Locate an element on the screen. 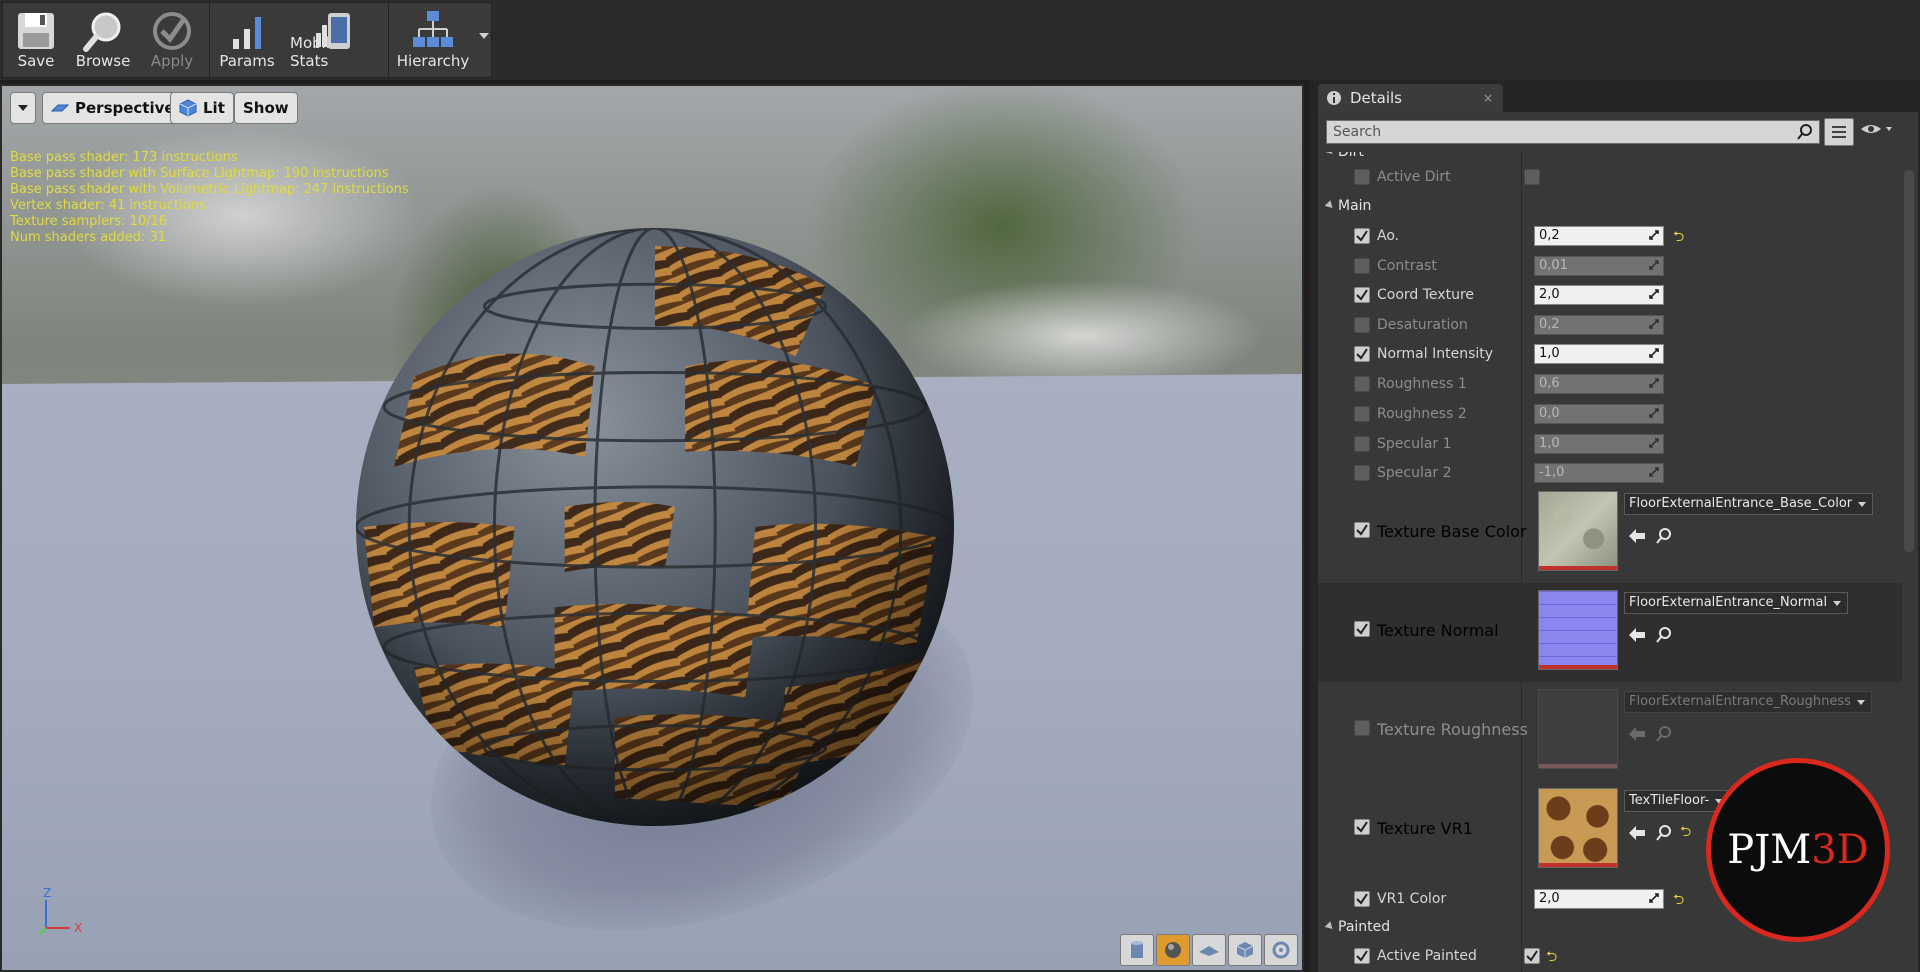 The height and width of the screenshot is (972, 1920). property-label: Roughness 1 is located at coordinates (1422, 384).